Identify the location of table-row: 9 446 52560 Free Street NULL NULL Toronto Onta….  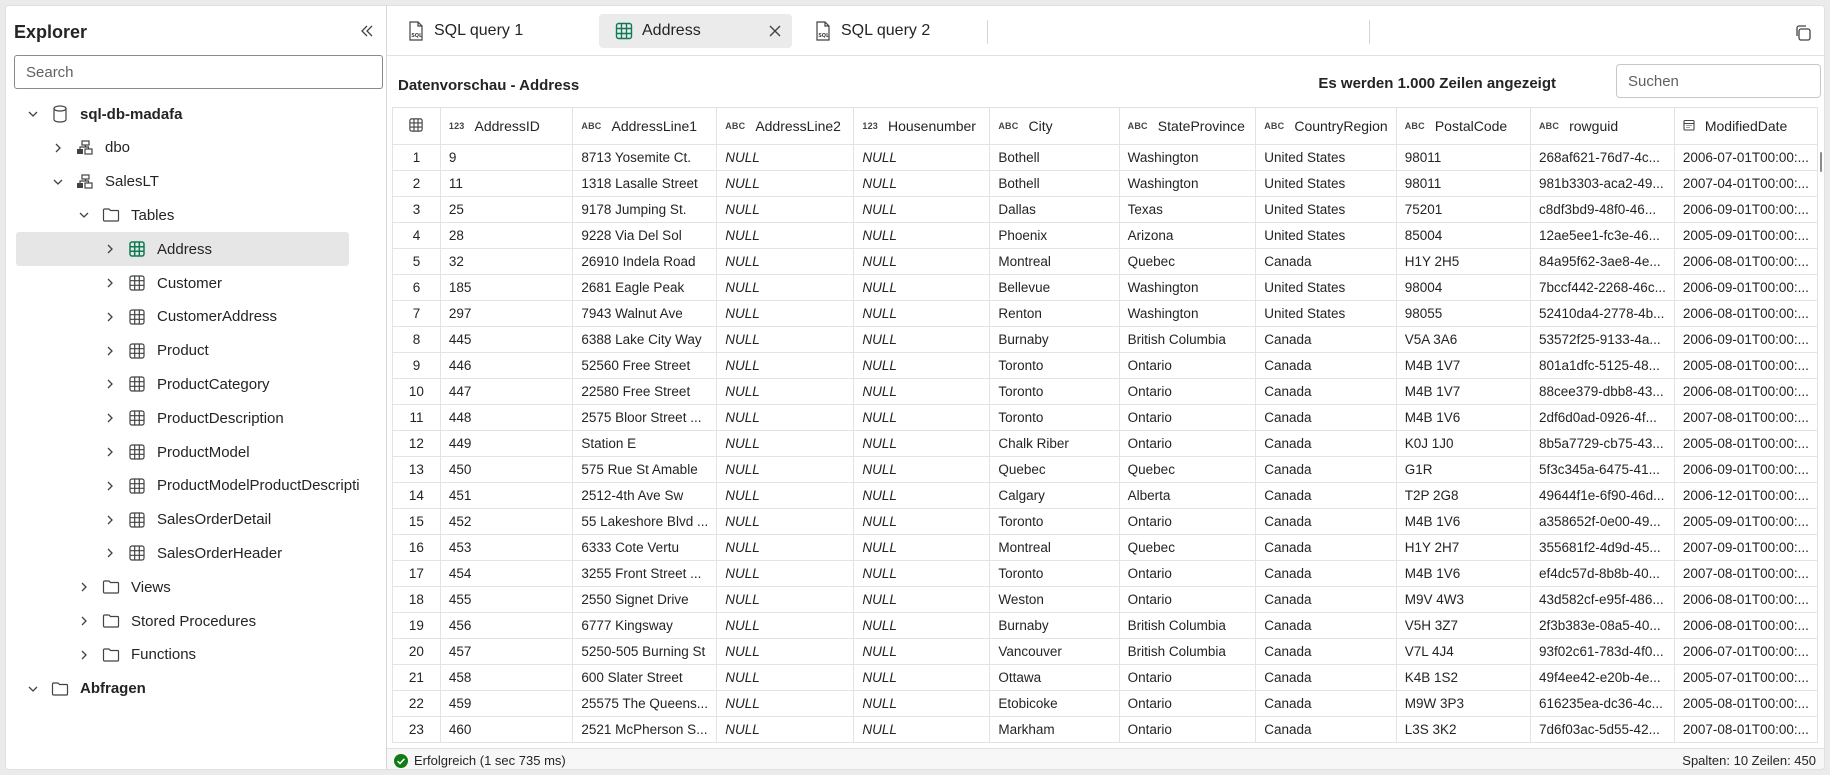
(1105, 365).